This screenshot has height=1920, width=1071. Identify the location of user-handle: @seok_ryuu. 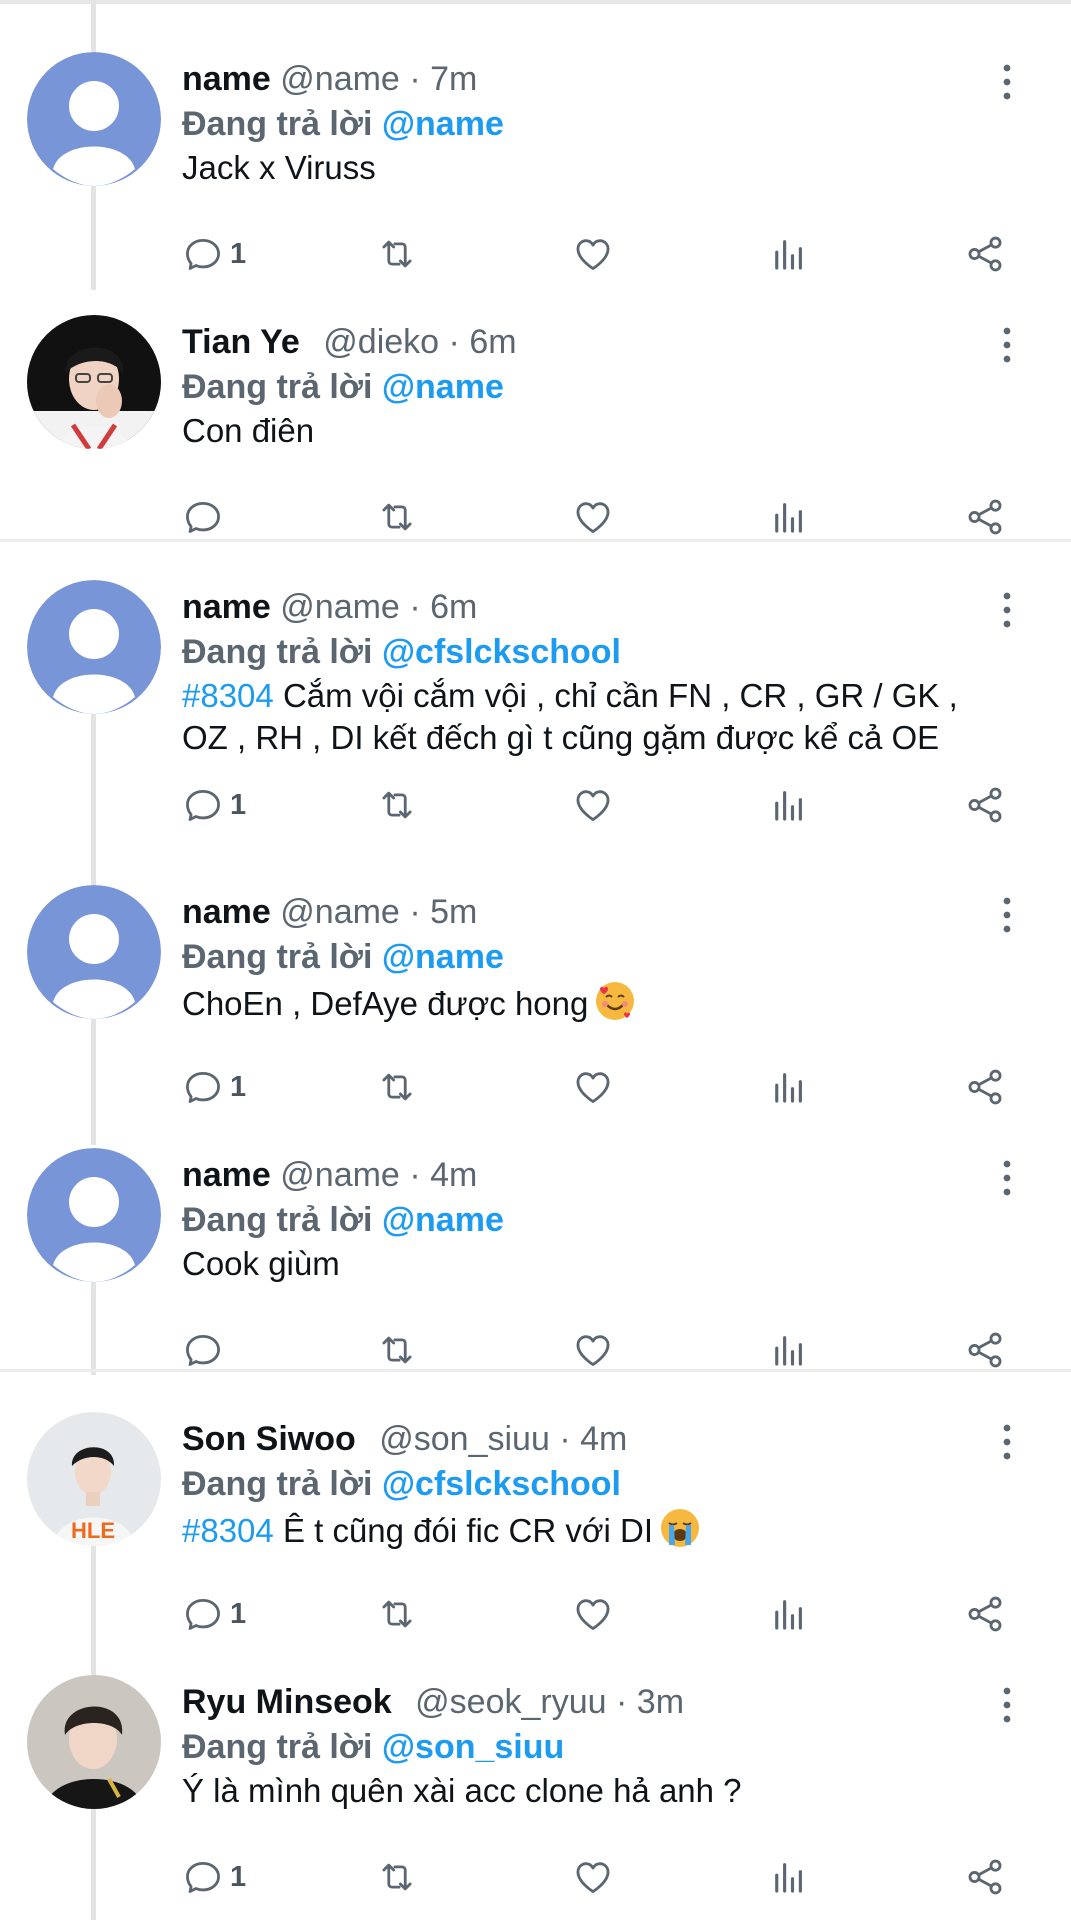
(510, 1702).